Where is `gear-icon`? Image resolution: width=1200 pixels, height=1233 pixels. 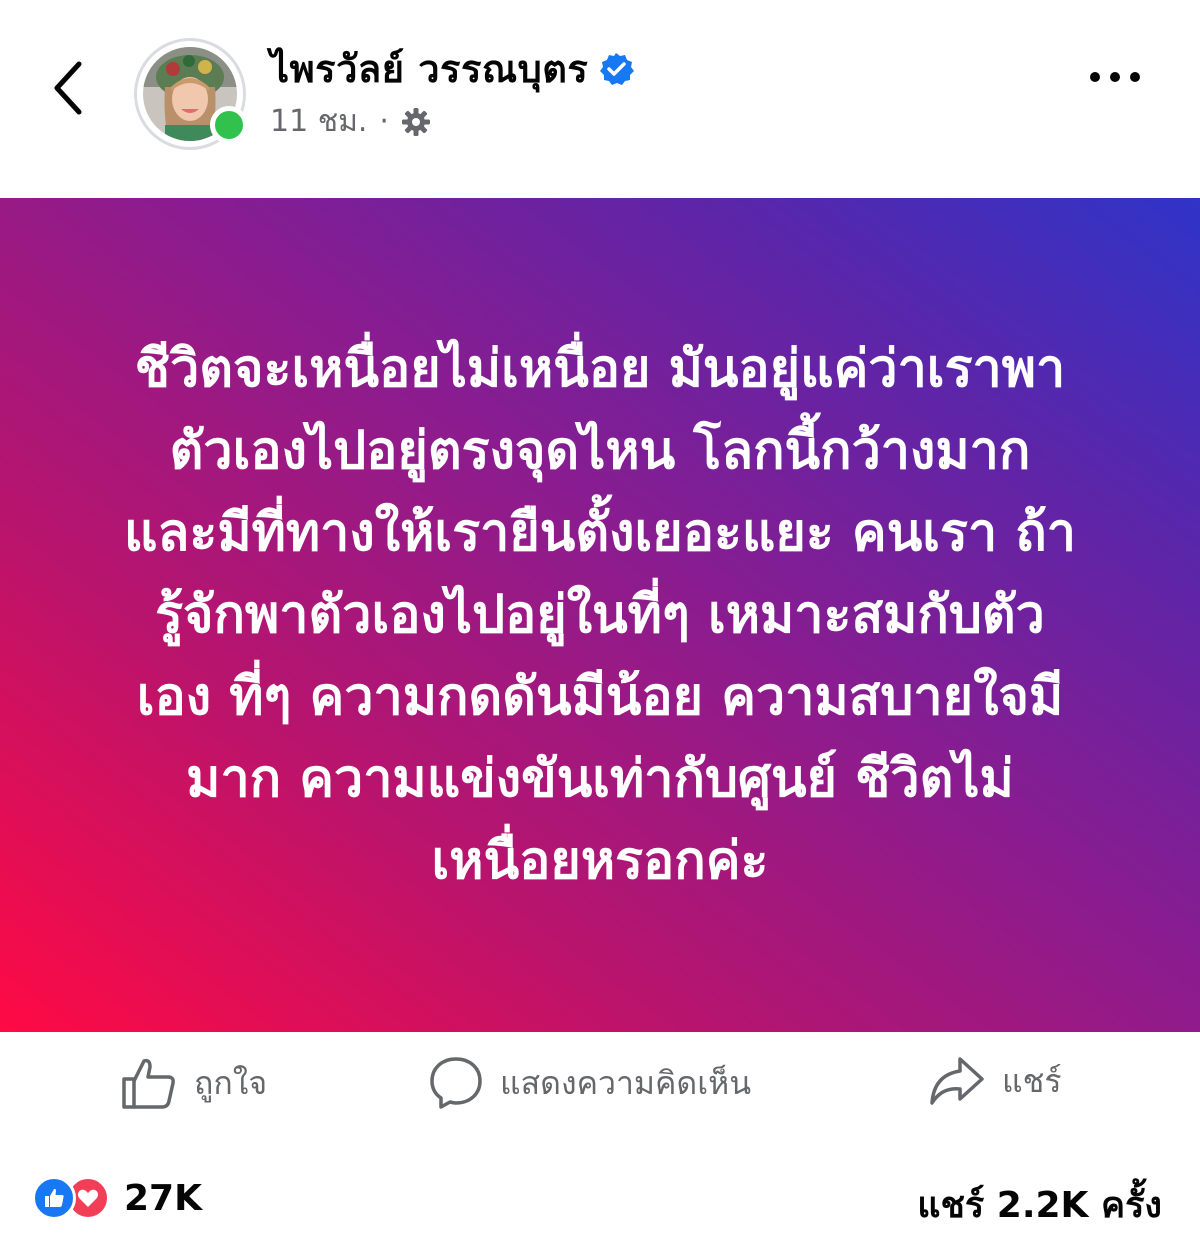 gear-icon is located at coordinates (415, 121).